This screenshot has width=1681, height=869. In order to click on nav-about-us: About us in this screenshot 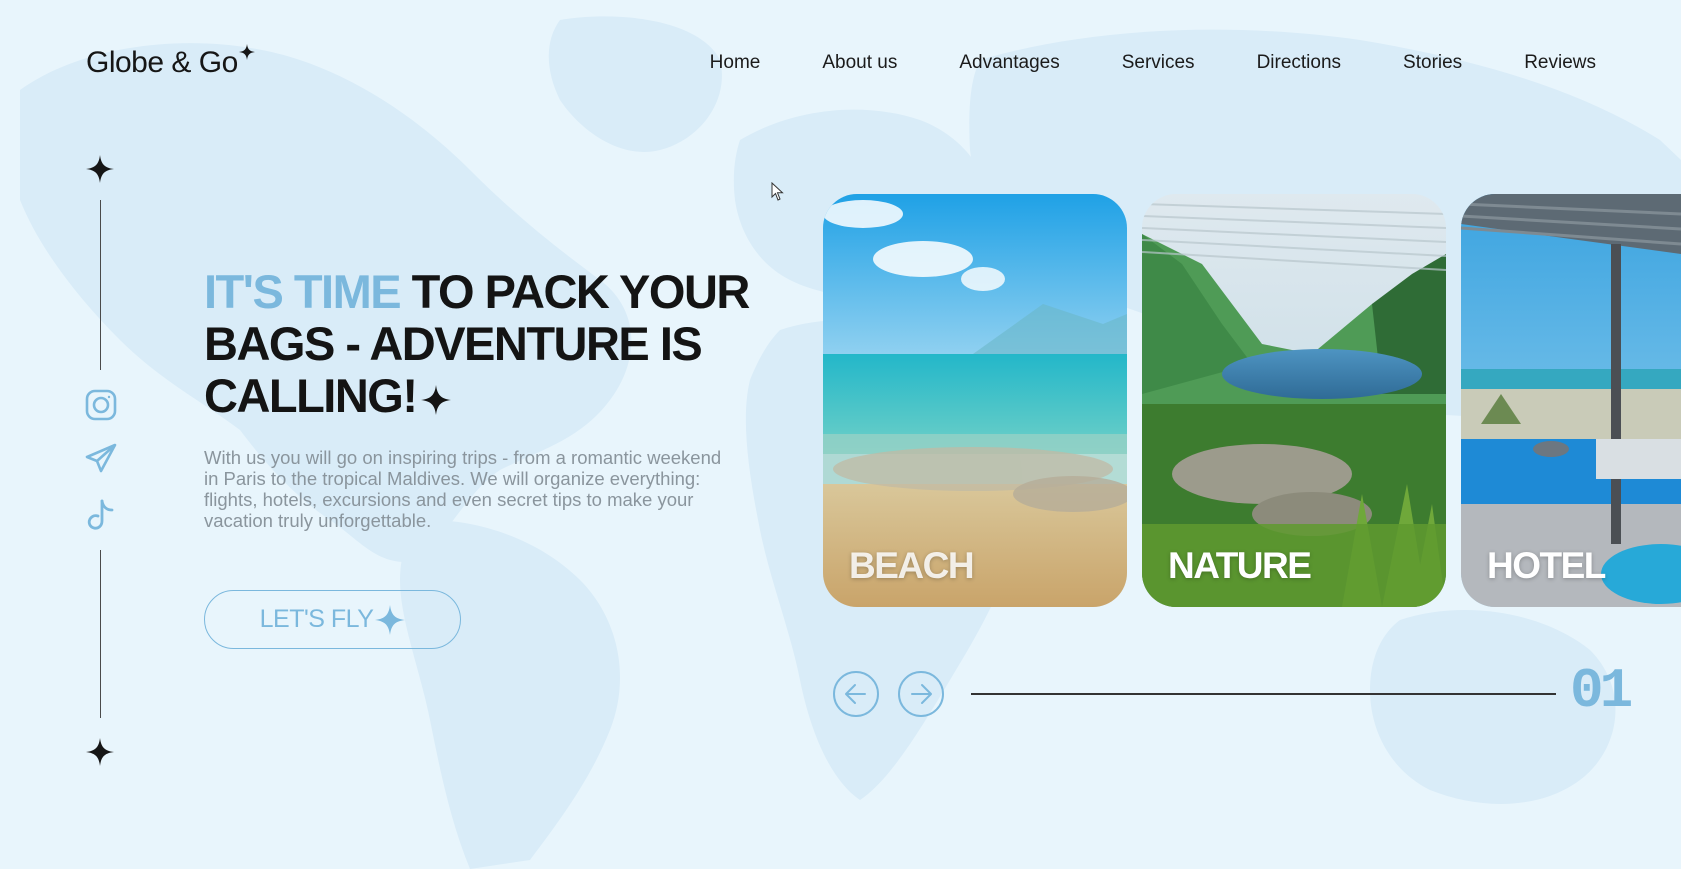, I will do `click(859, 63)`.